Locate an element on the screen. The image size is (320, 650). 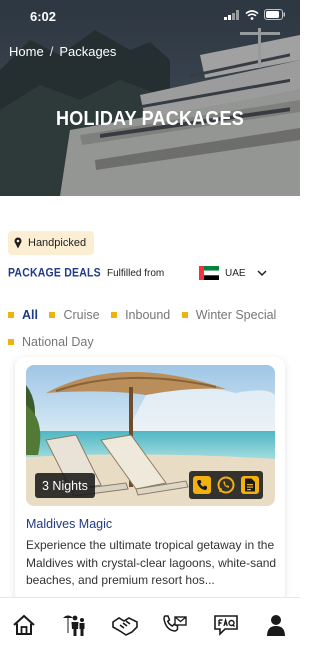
fulfilled-from-label: Fulfilled from is located at coordinates (136, 273).